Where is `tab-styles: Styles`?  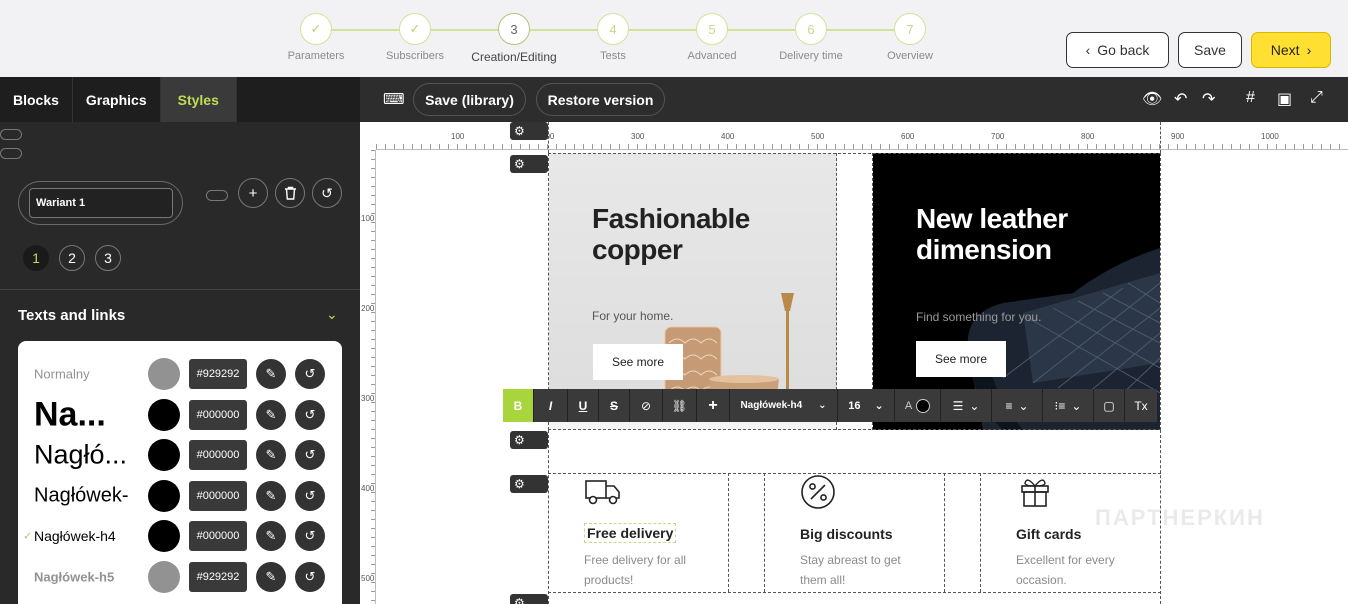
tab-styles: Styles is located at coordinates (198, 99).